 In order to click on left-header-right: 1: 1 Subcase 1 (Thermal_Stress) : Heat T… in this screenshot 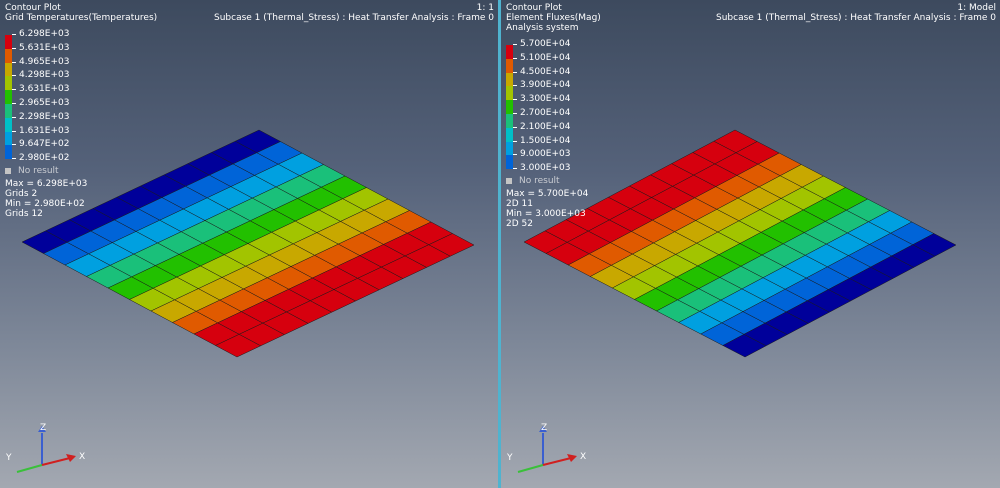, I will do `click(354, 13)`.